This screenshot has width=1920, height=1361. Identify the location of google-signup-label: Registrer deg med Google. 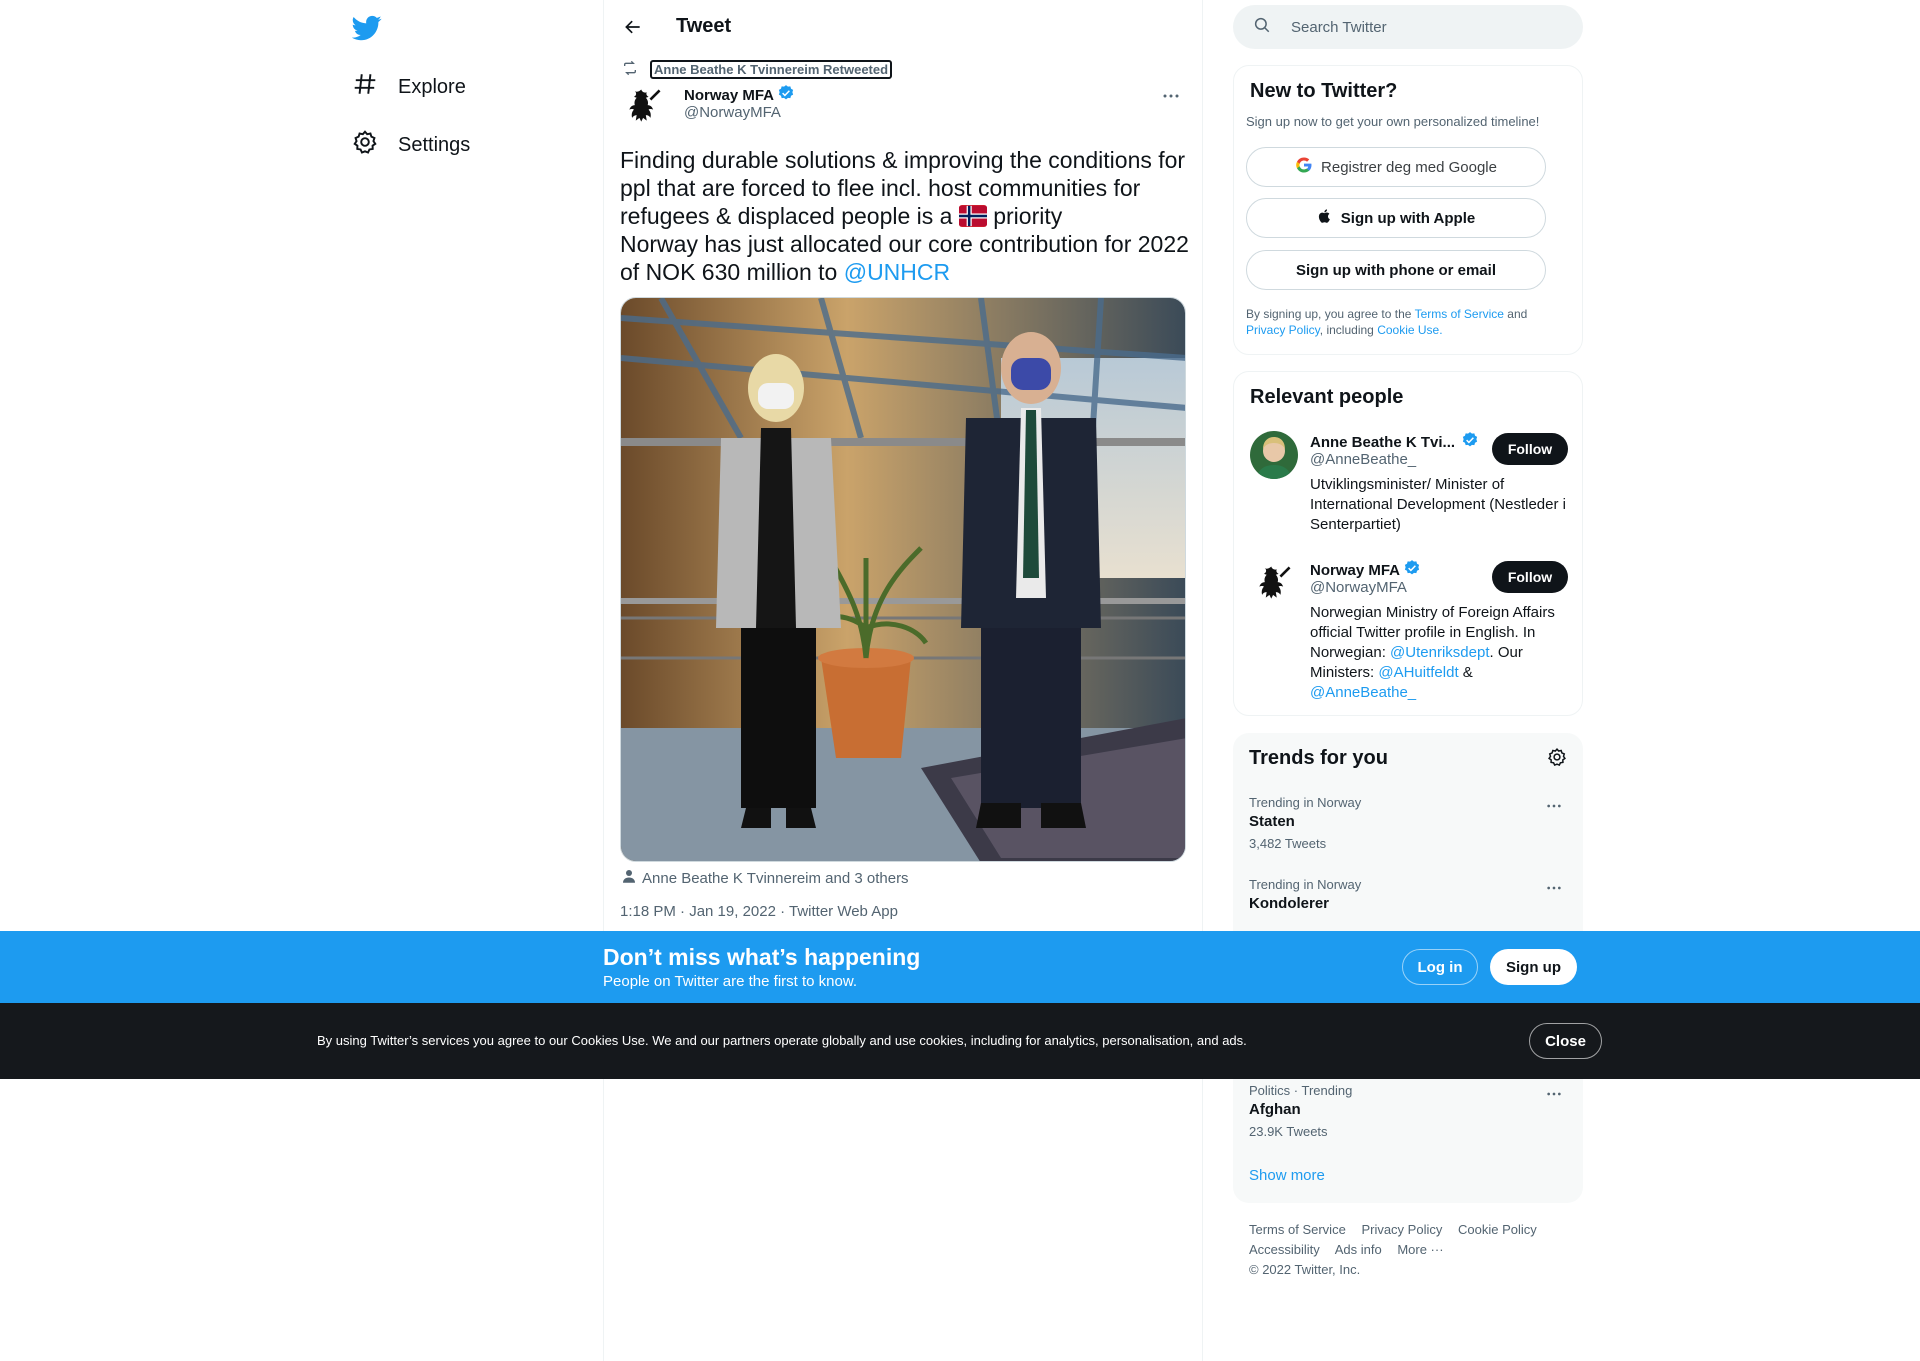
(1409, 167).